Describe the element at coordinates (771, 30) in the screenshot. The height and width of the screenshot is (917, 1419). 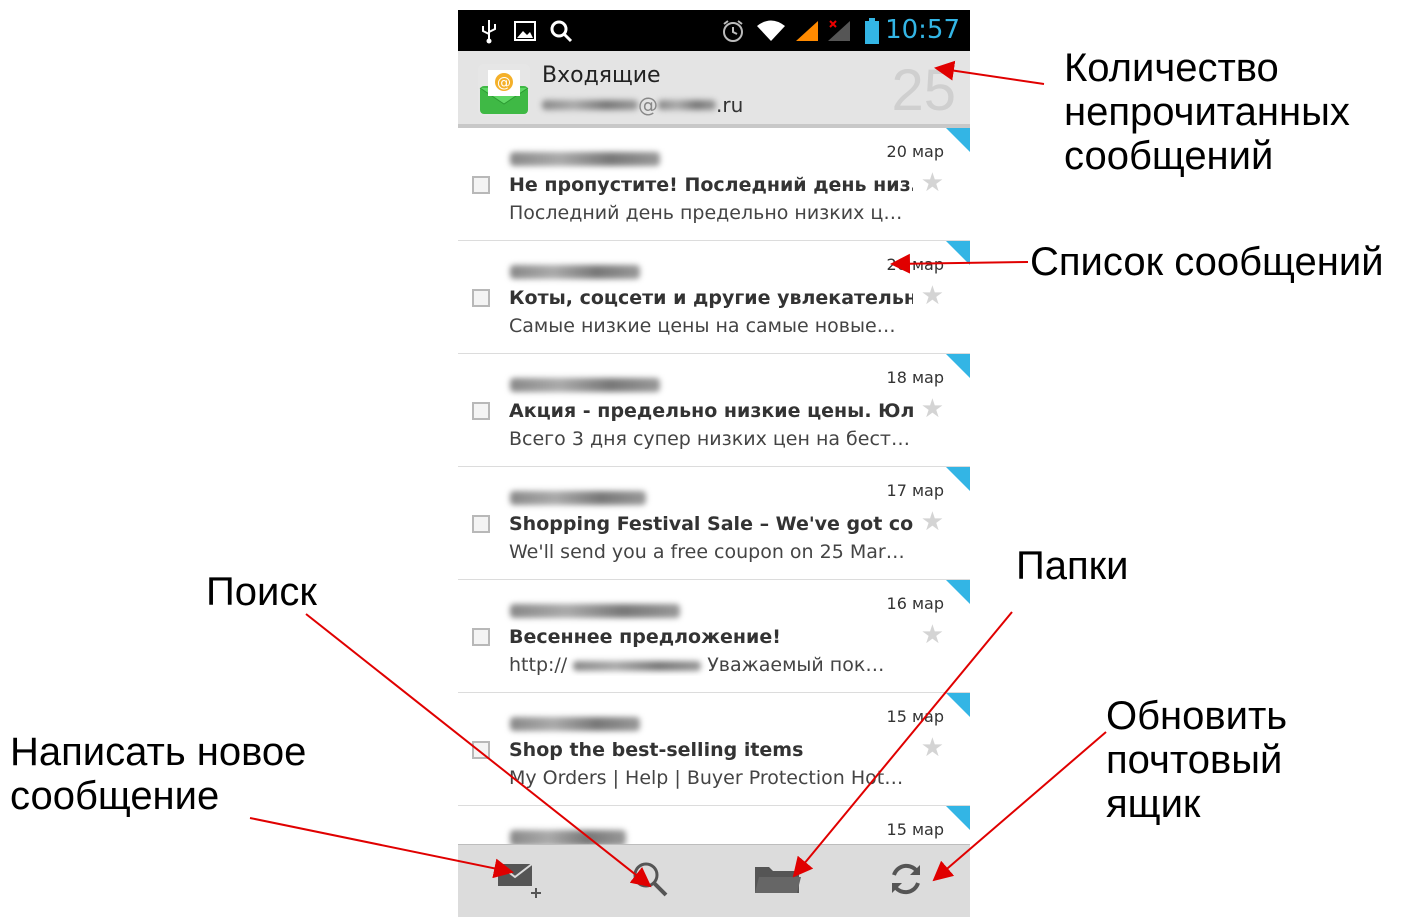
I see `wifi-icon` at that location.